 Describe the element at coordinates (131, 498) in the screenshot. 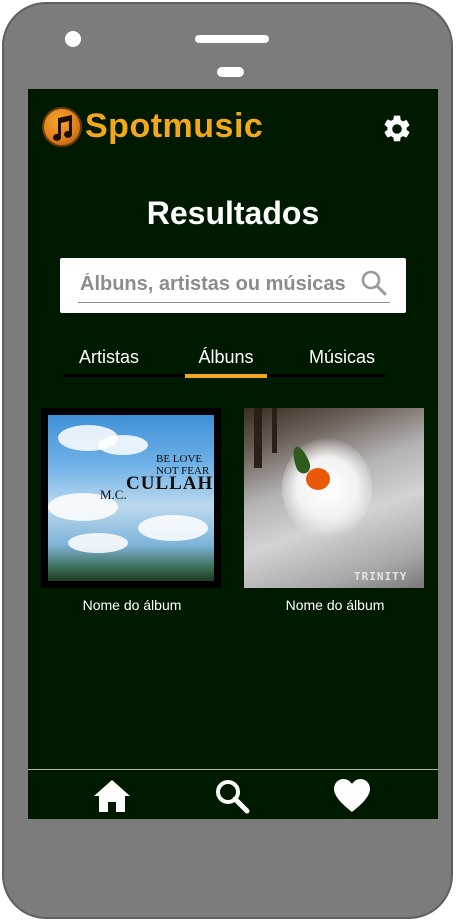

I see `album-cover: BE LOVE NOT FEAR CULLAH M.C.` at that location.